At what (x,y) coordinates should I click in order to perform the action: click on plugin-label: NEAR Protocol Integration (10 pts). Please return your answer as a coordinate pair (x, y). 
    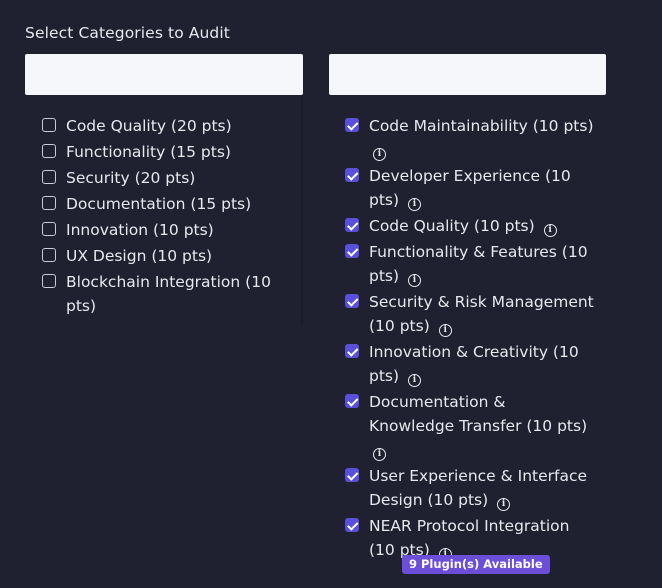
    Looking at the image, I should click on (469, 538).